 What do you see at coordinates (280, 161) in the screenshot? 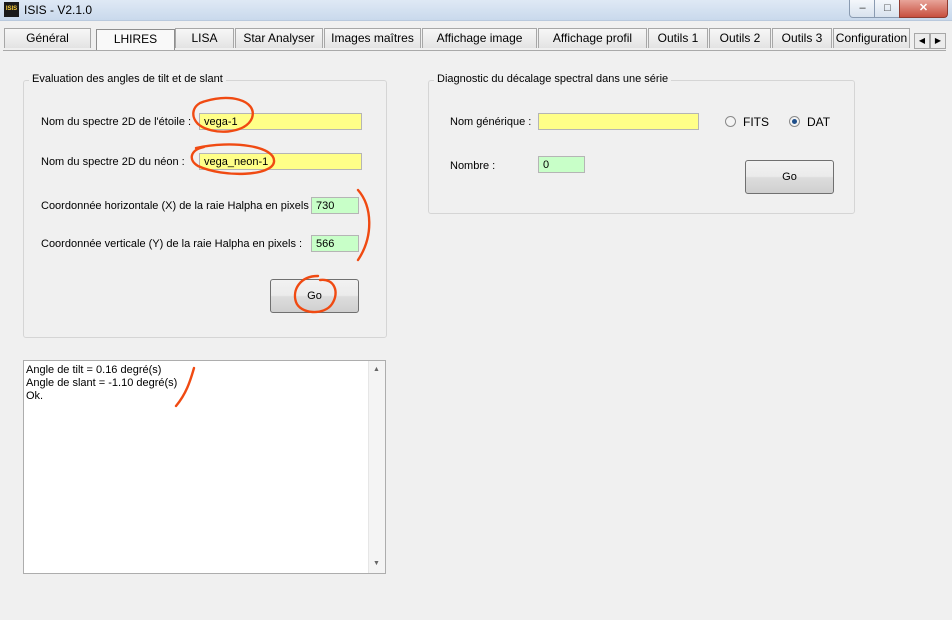
I see `neon-spectrum-input` at bounding box center [280, 161].